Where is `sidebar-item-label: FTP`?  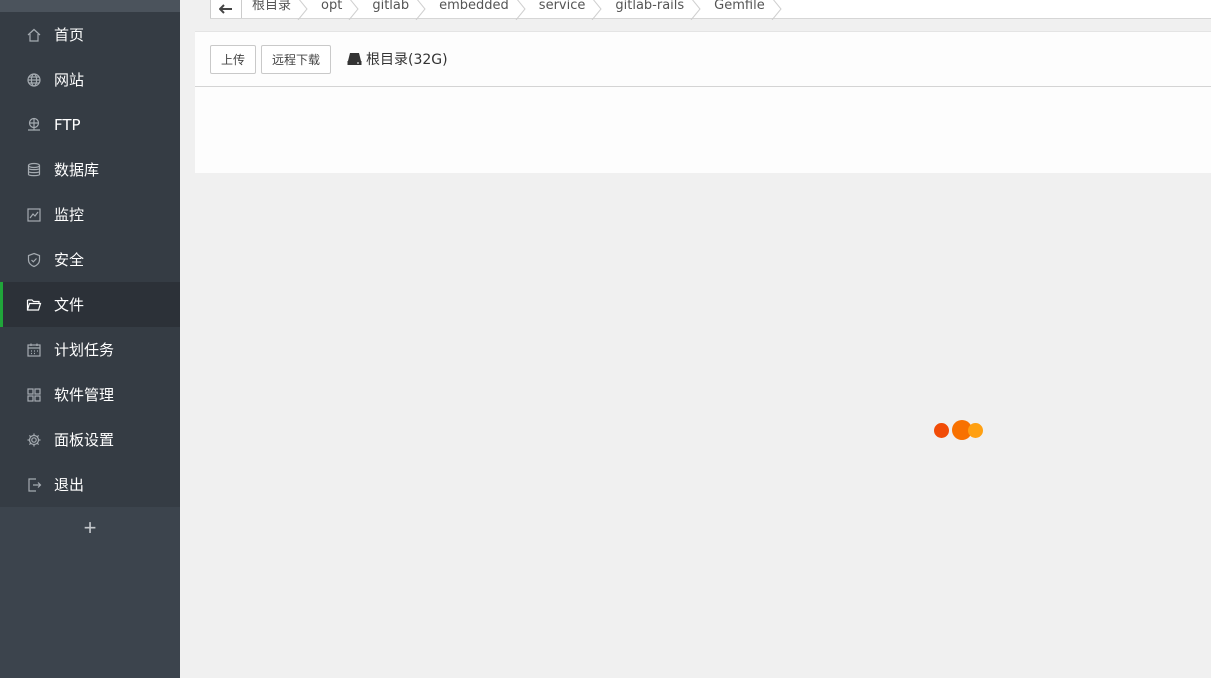 sidebar-item-label: FTP is located at coordinates (67, 124).